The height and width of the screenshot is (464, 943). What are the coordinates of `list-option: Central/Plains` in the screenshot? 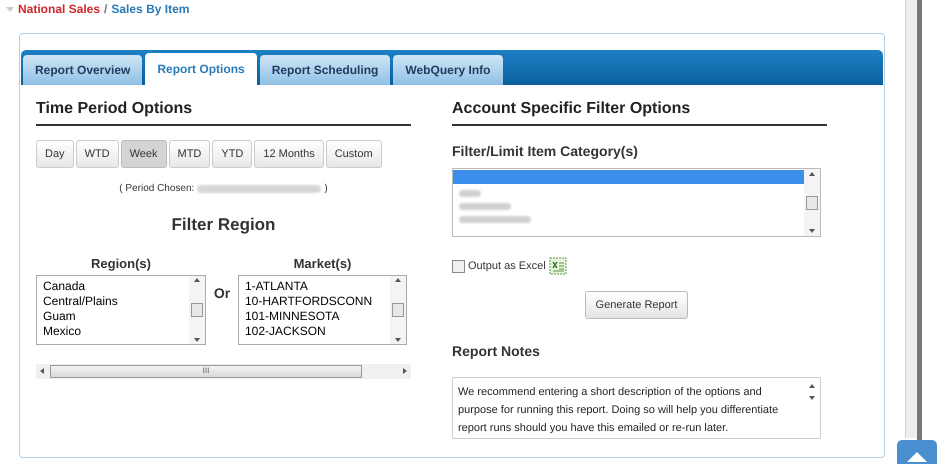 It's located at (116, 301).